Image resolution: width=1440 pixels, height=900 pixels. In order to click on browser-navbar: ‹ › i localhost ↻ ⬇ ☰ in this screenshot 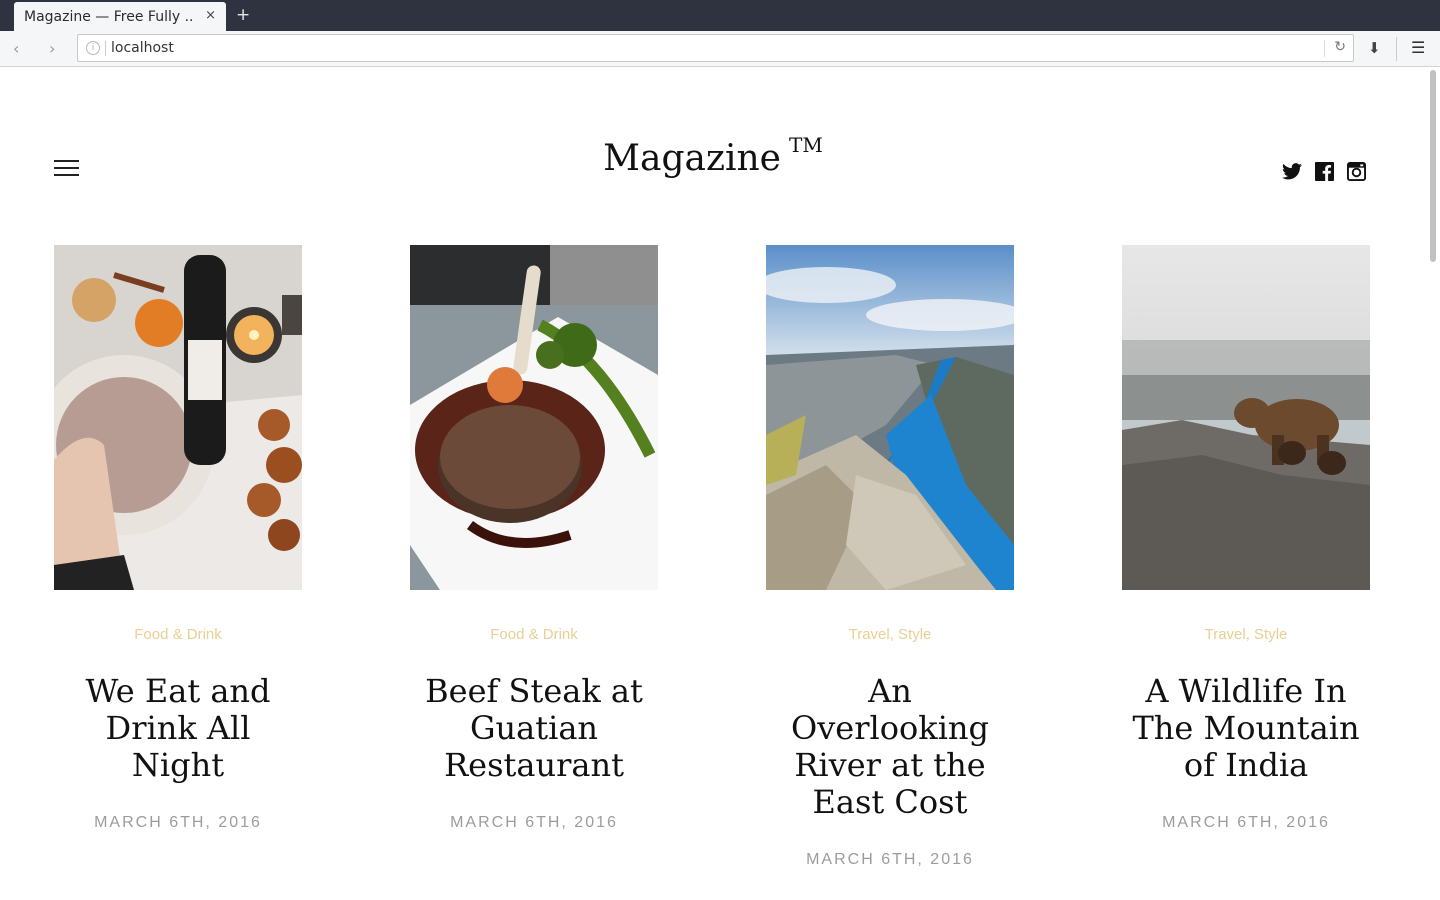, I will do `click(720, 49)`.